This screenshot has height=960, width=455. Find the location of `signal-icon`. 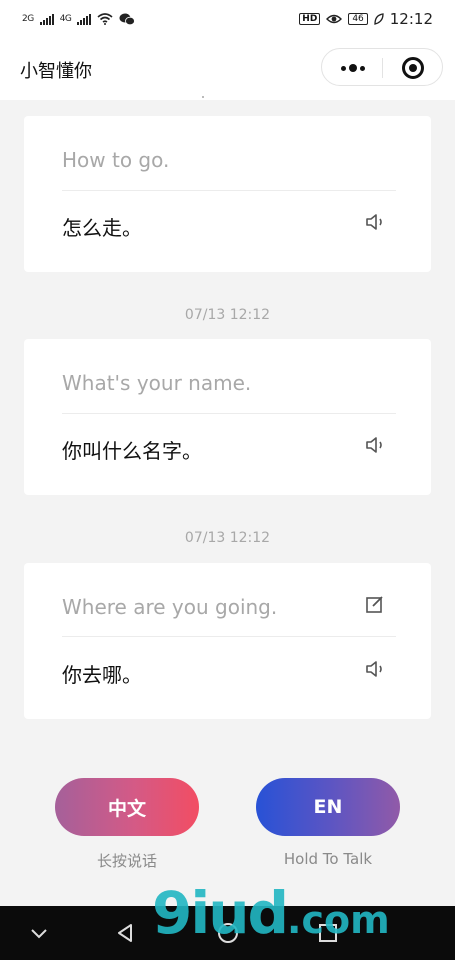

signal-icon is located at coordinates (46, 19).